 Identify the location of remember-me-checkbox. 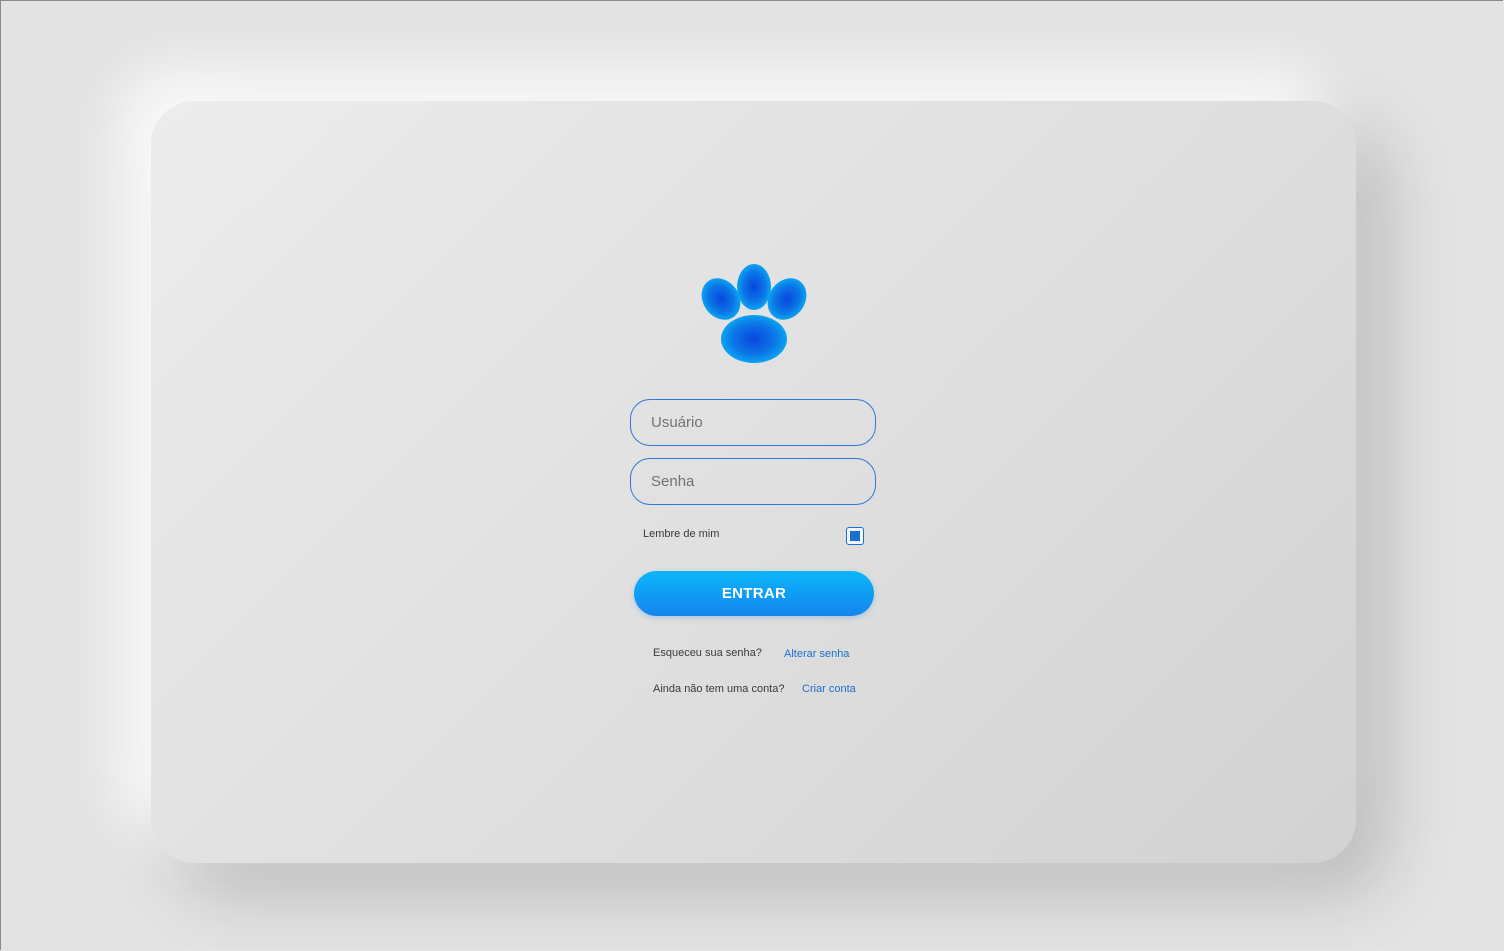
(855, 536).